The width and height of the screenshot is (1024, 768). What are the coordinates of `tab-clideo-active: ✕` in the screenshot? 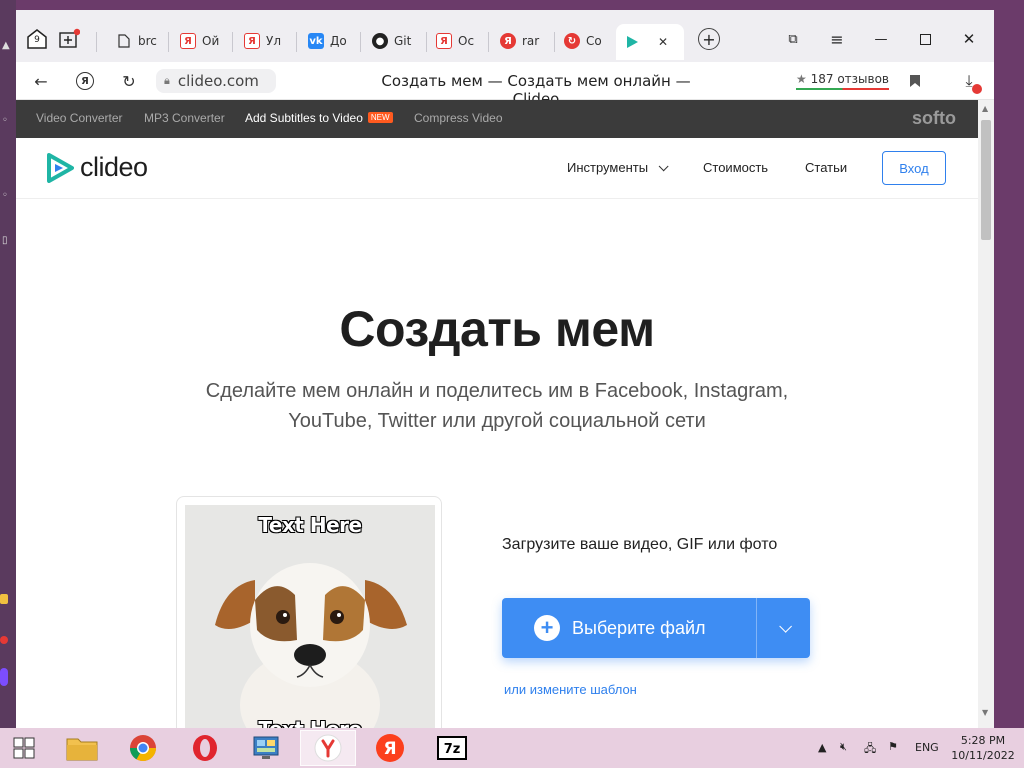 It's located at (650, 42).